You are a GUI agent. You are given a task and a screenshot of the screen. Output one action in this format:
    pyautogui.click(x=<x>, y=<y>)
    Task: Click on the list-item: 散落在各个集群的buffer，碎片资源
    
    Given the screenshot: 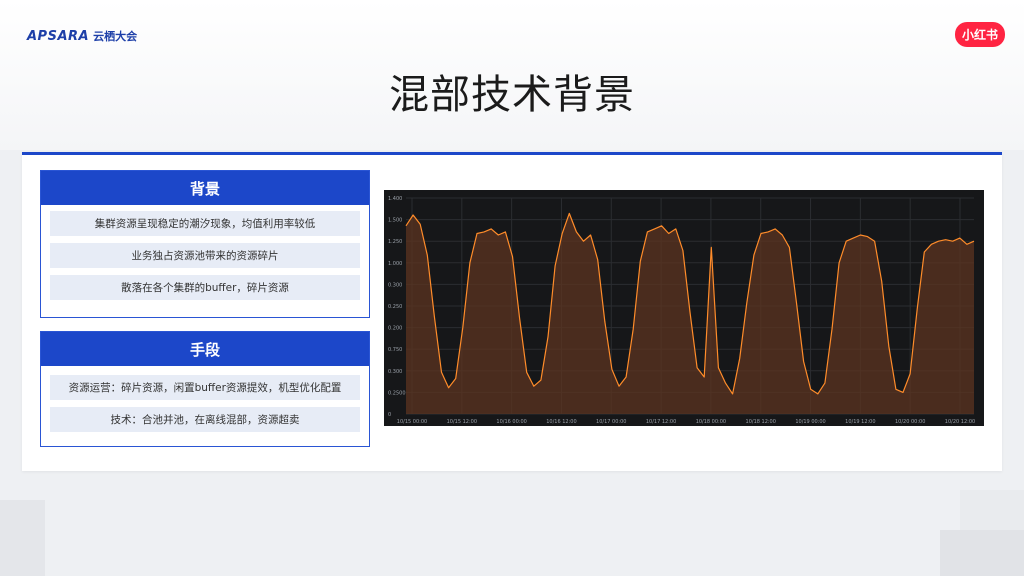 What is the action you would take?
    pyautogui.click(x=205, y=287)
    